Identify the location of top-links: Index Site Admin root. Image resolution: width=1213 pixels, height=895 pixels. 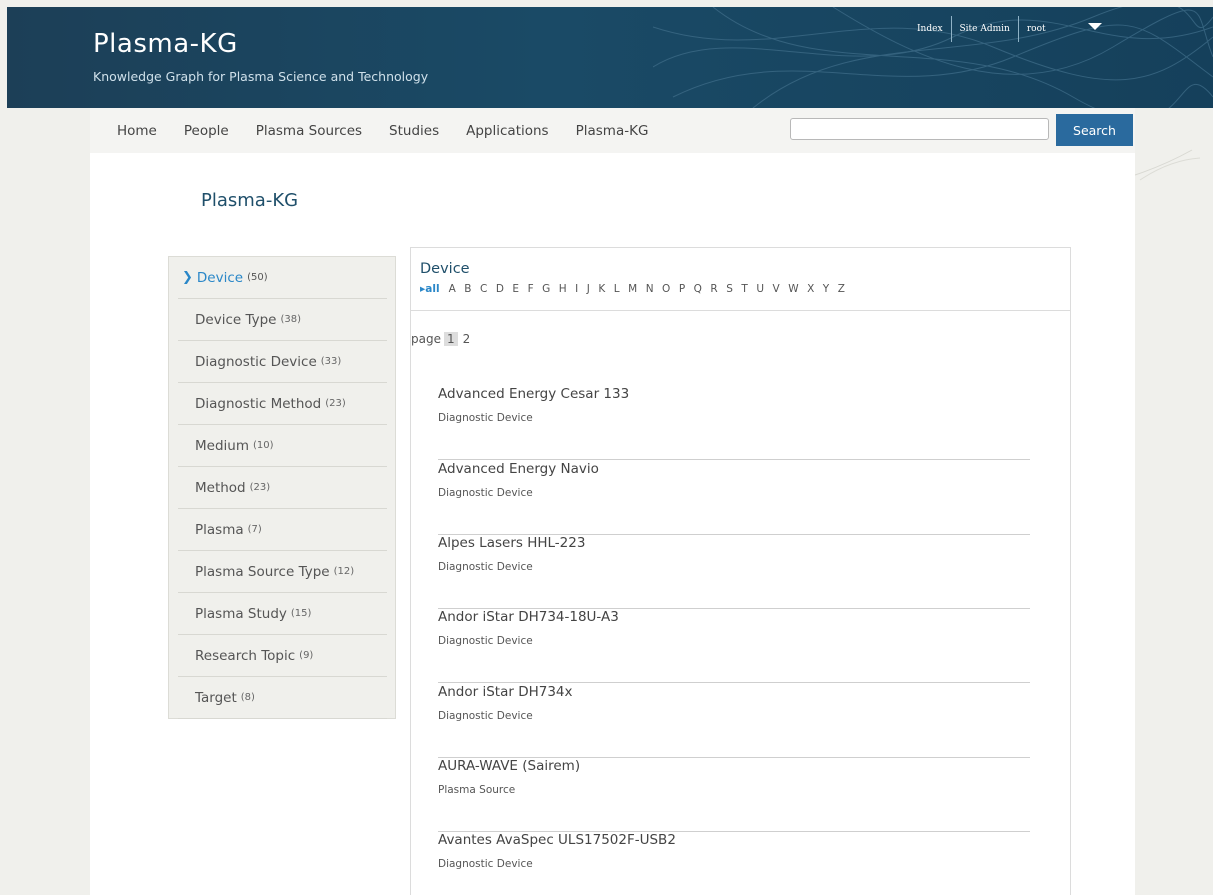
(981, 29).